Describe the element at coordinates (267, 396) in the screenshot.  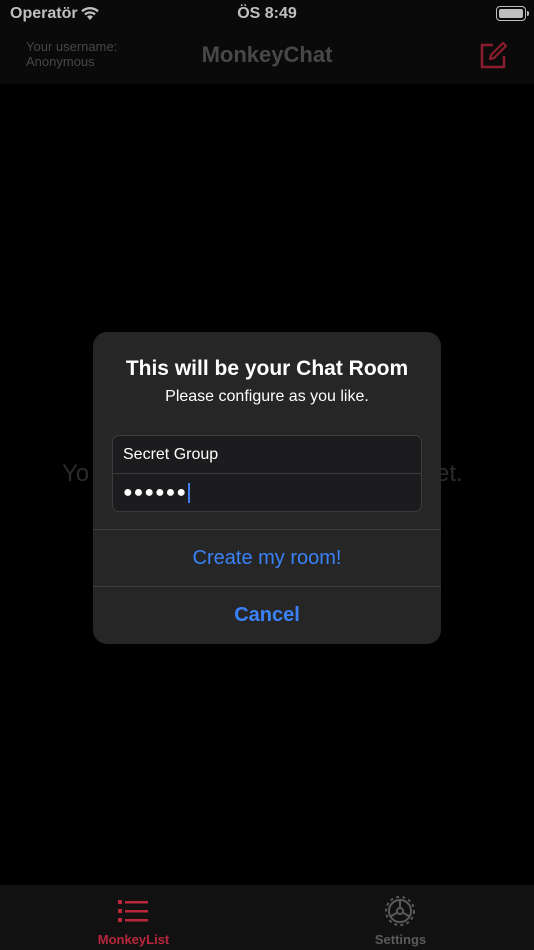
I see `dialog-message: Please configure as you like.` at that location.